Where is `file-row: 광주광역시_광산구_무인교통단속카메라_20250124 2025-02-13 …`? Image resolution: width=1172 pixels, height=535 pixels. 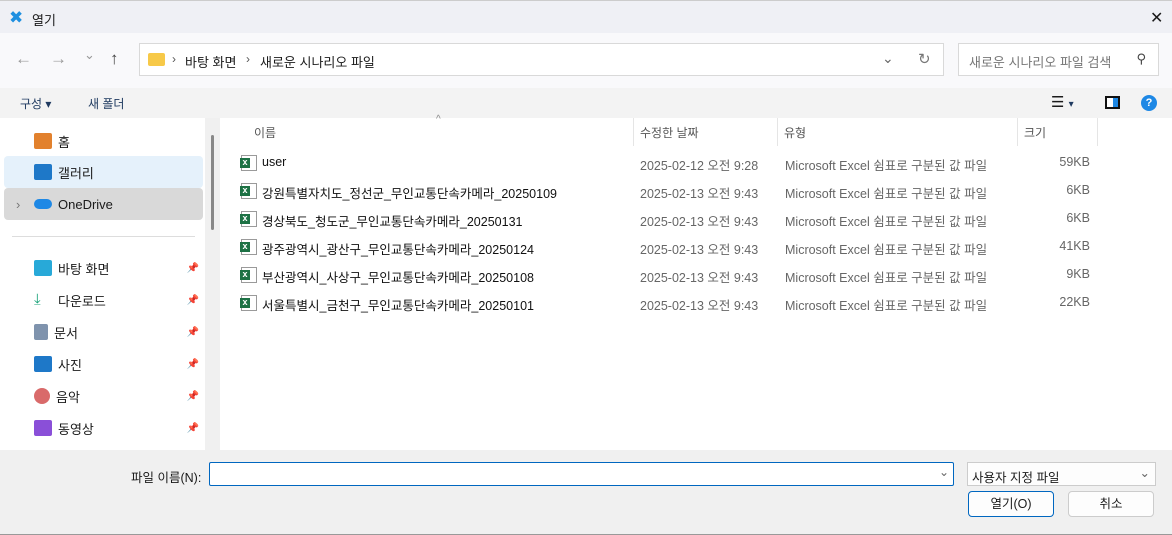
file-row: 광주광역시_광산구_무인교통단속카메라_20250124 2025-02-13 … is located at coordinates (676, 246).